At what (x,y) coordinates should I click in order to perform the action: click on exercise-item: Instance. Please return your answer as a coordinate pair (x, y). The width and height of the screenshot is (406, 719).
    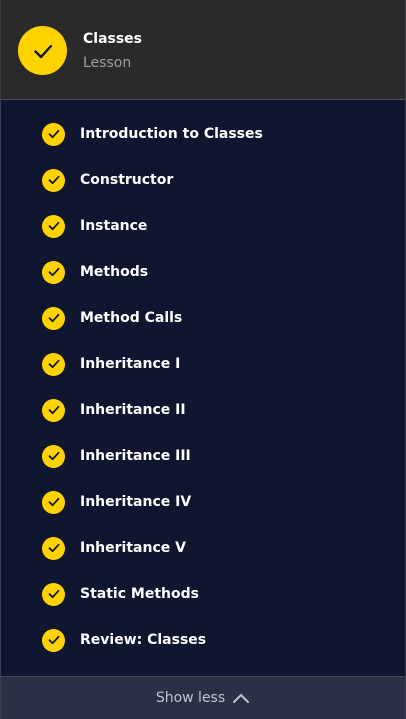
    Looking at the image, I should click on (203, 226).